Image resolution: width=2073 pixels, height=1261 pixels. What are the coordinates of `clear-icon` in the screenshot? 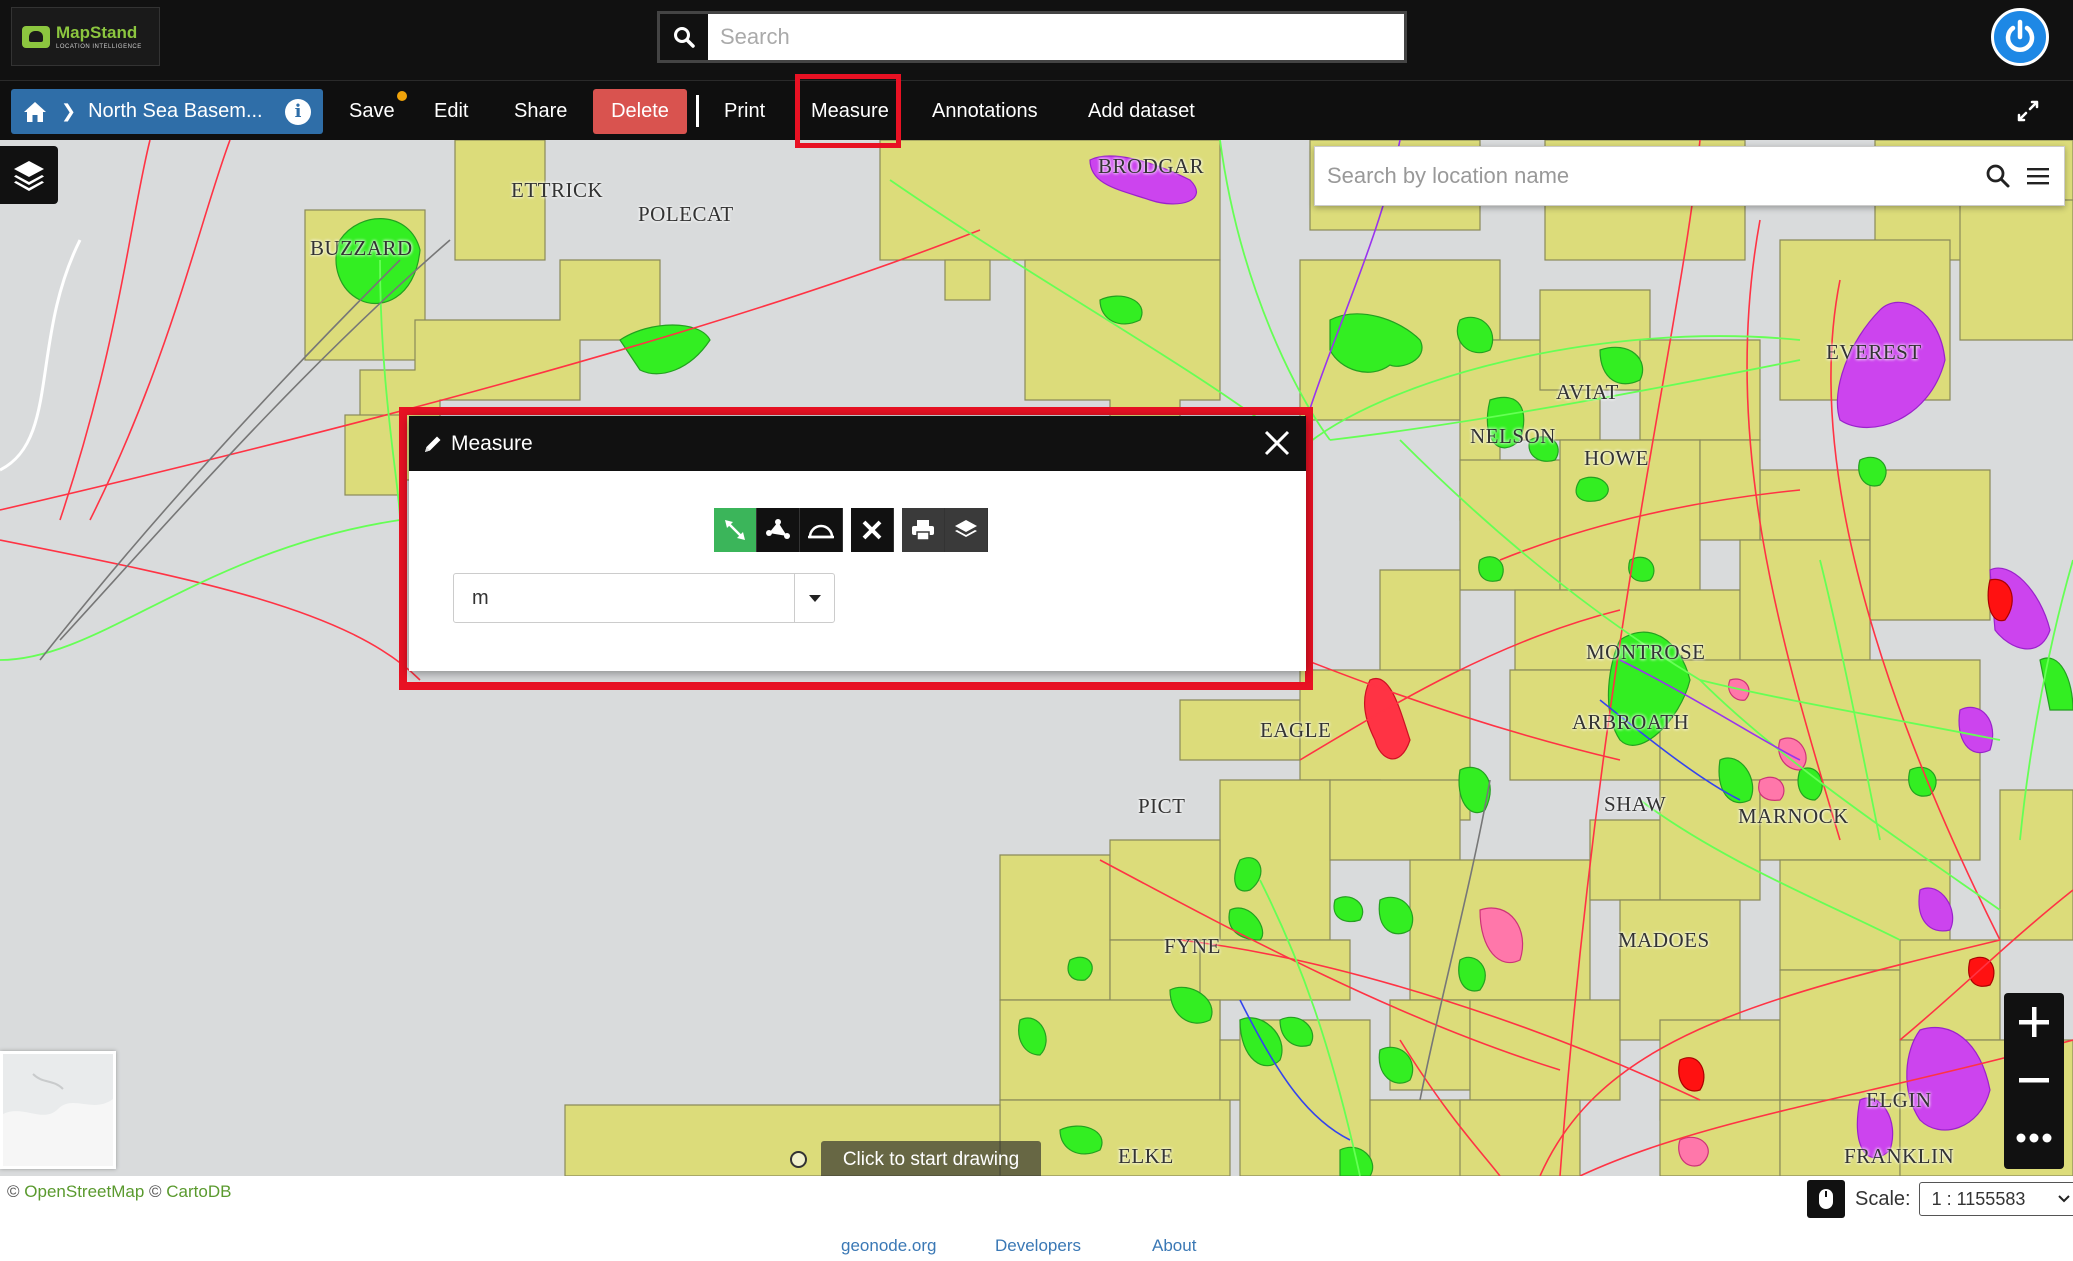 It's located at (872, 530).